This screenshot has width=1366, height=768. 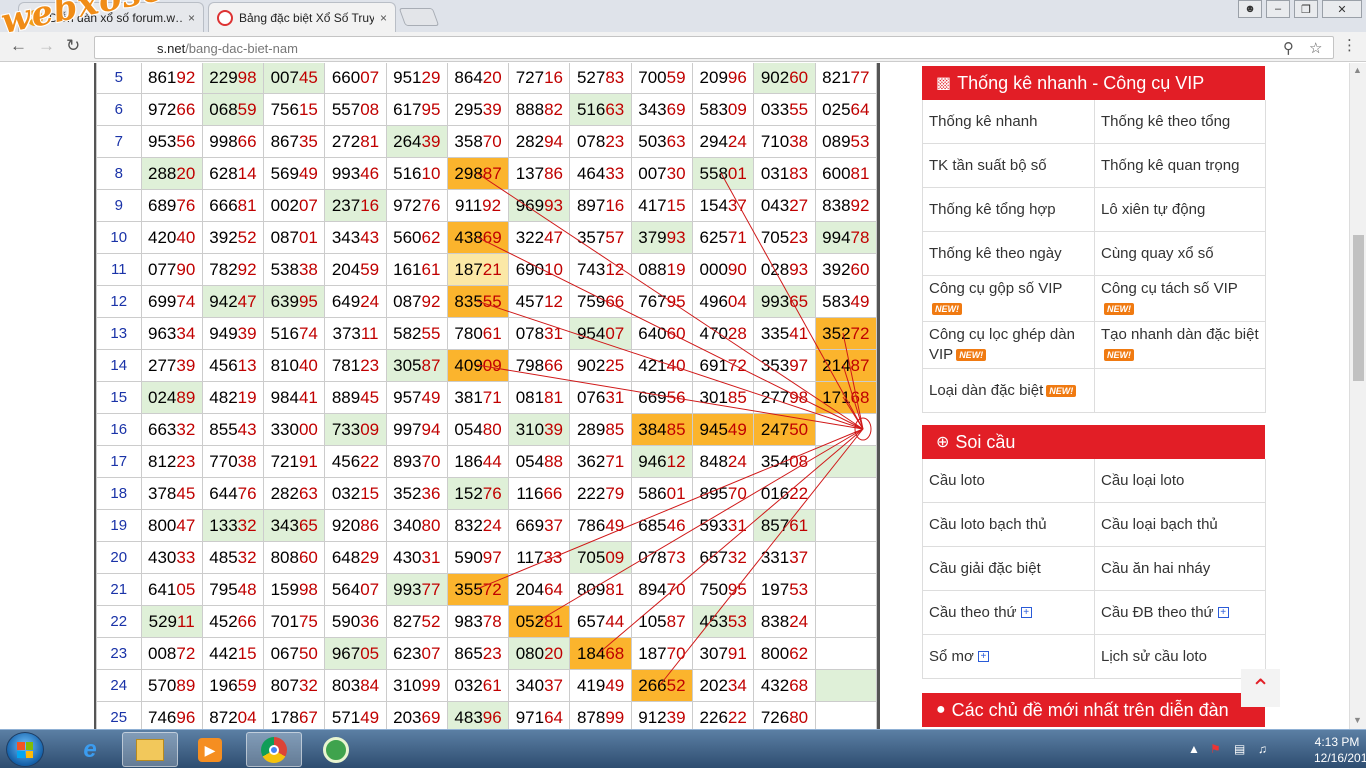 I want to click on thong-ke-link: Loại dàn đặc biệt NEW!, so click(x=1009, y=391).